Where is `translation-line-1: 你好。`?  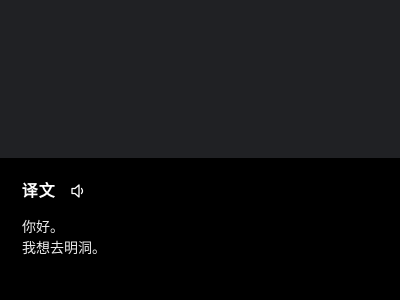
translation-line-1: 你好。 is located at coordinates (43, 228).